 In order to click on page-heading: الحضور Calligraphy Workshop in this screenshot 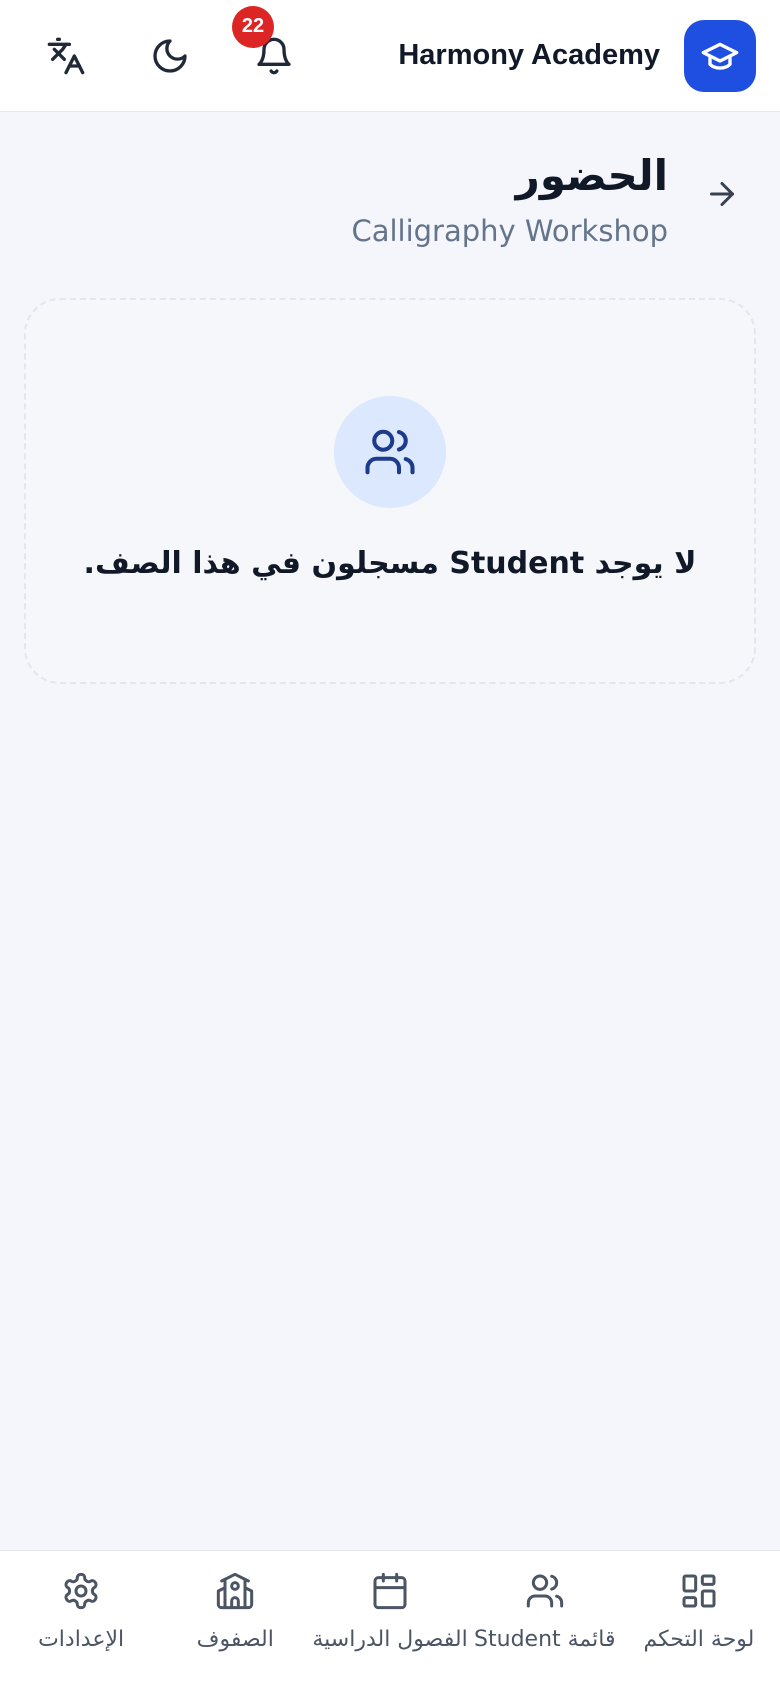, I will do `click(509, 198)`.